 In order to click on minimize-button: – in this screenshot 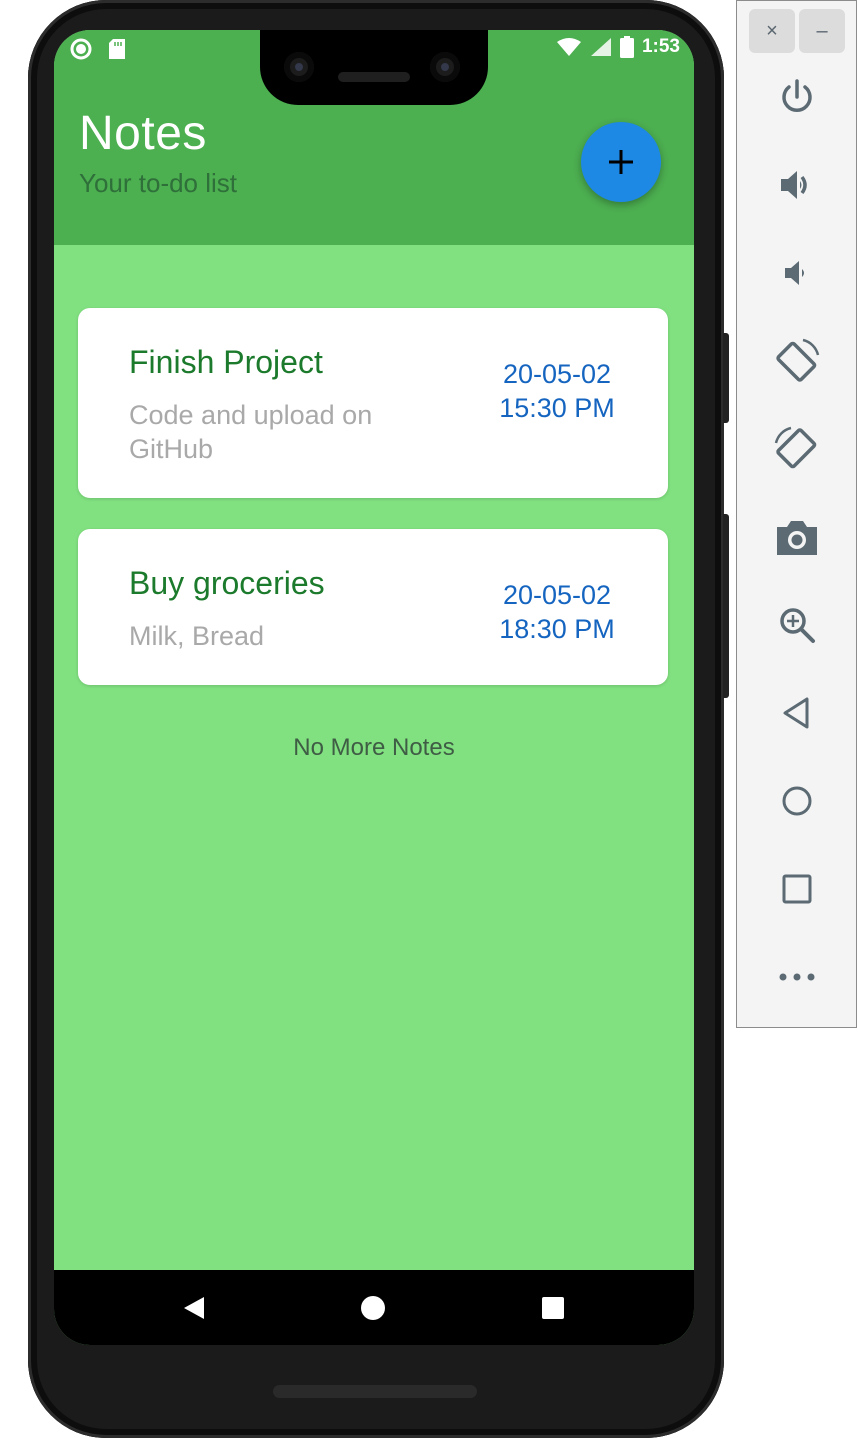, I will do `click(822, 31)`.